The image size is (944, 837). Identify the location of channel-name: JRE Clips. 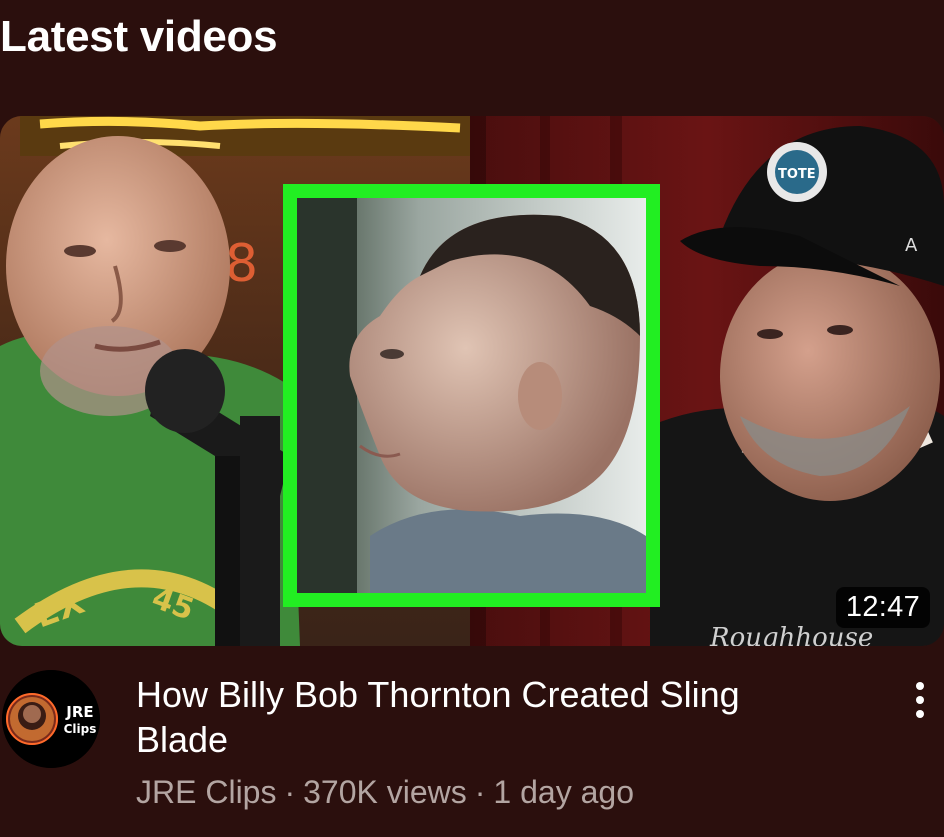
(206, 792).